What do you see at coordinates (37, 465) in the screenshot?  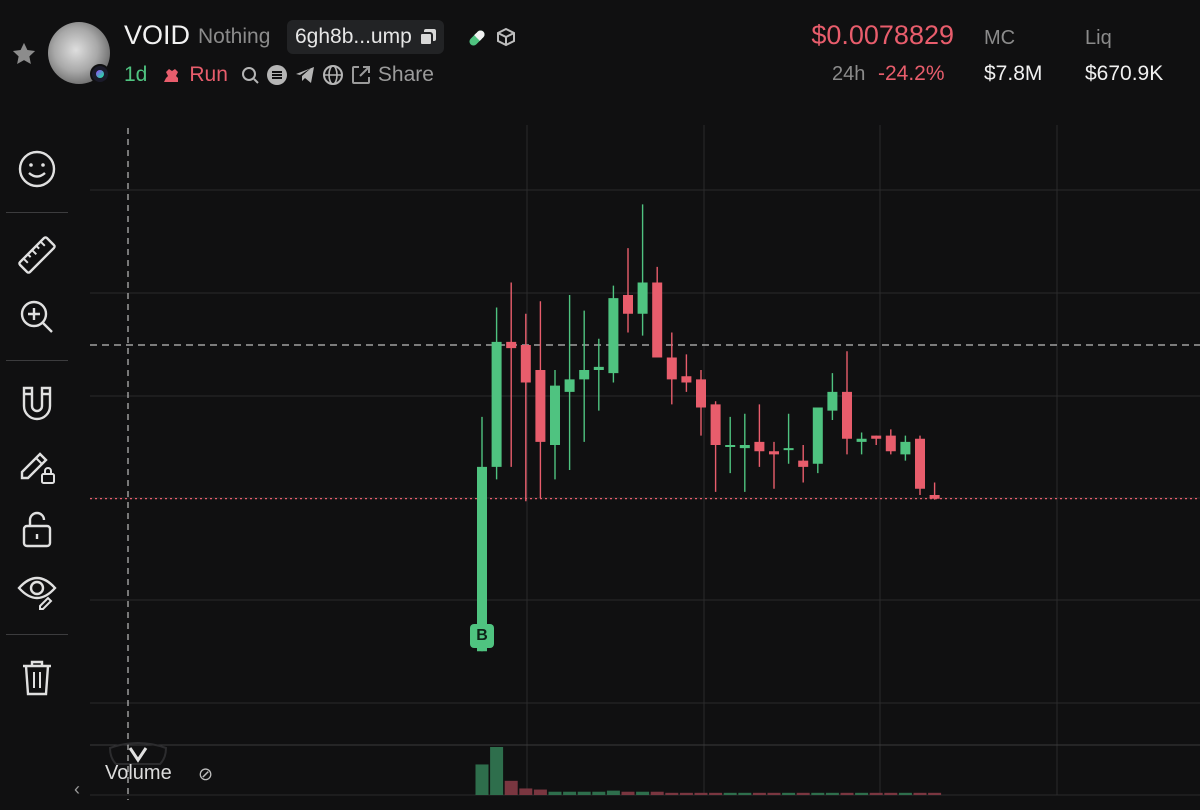 I see `pencil-lock-icon` at bounding box center [37, 465].